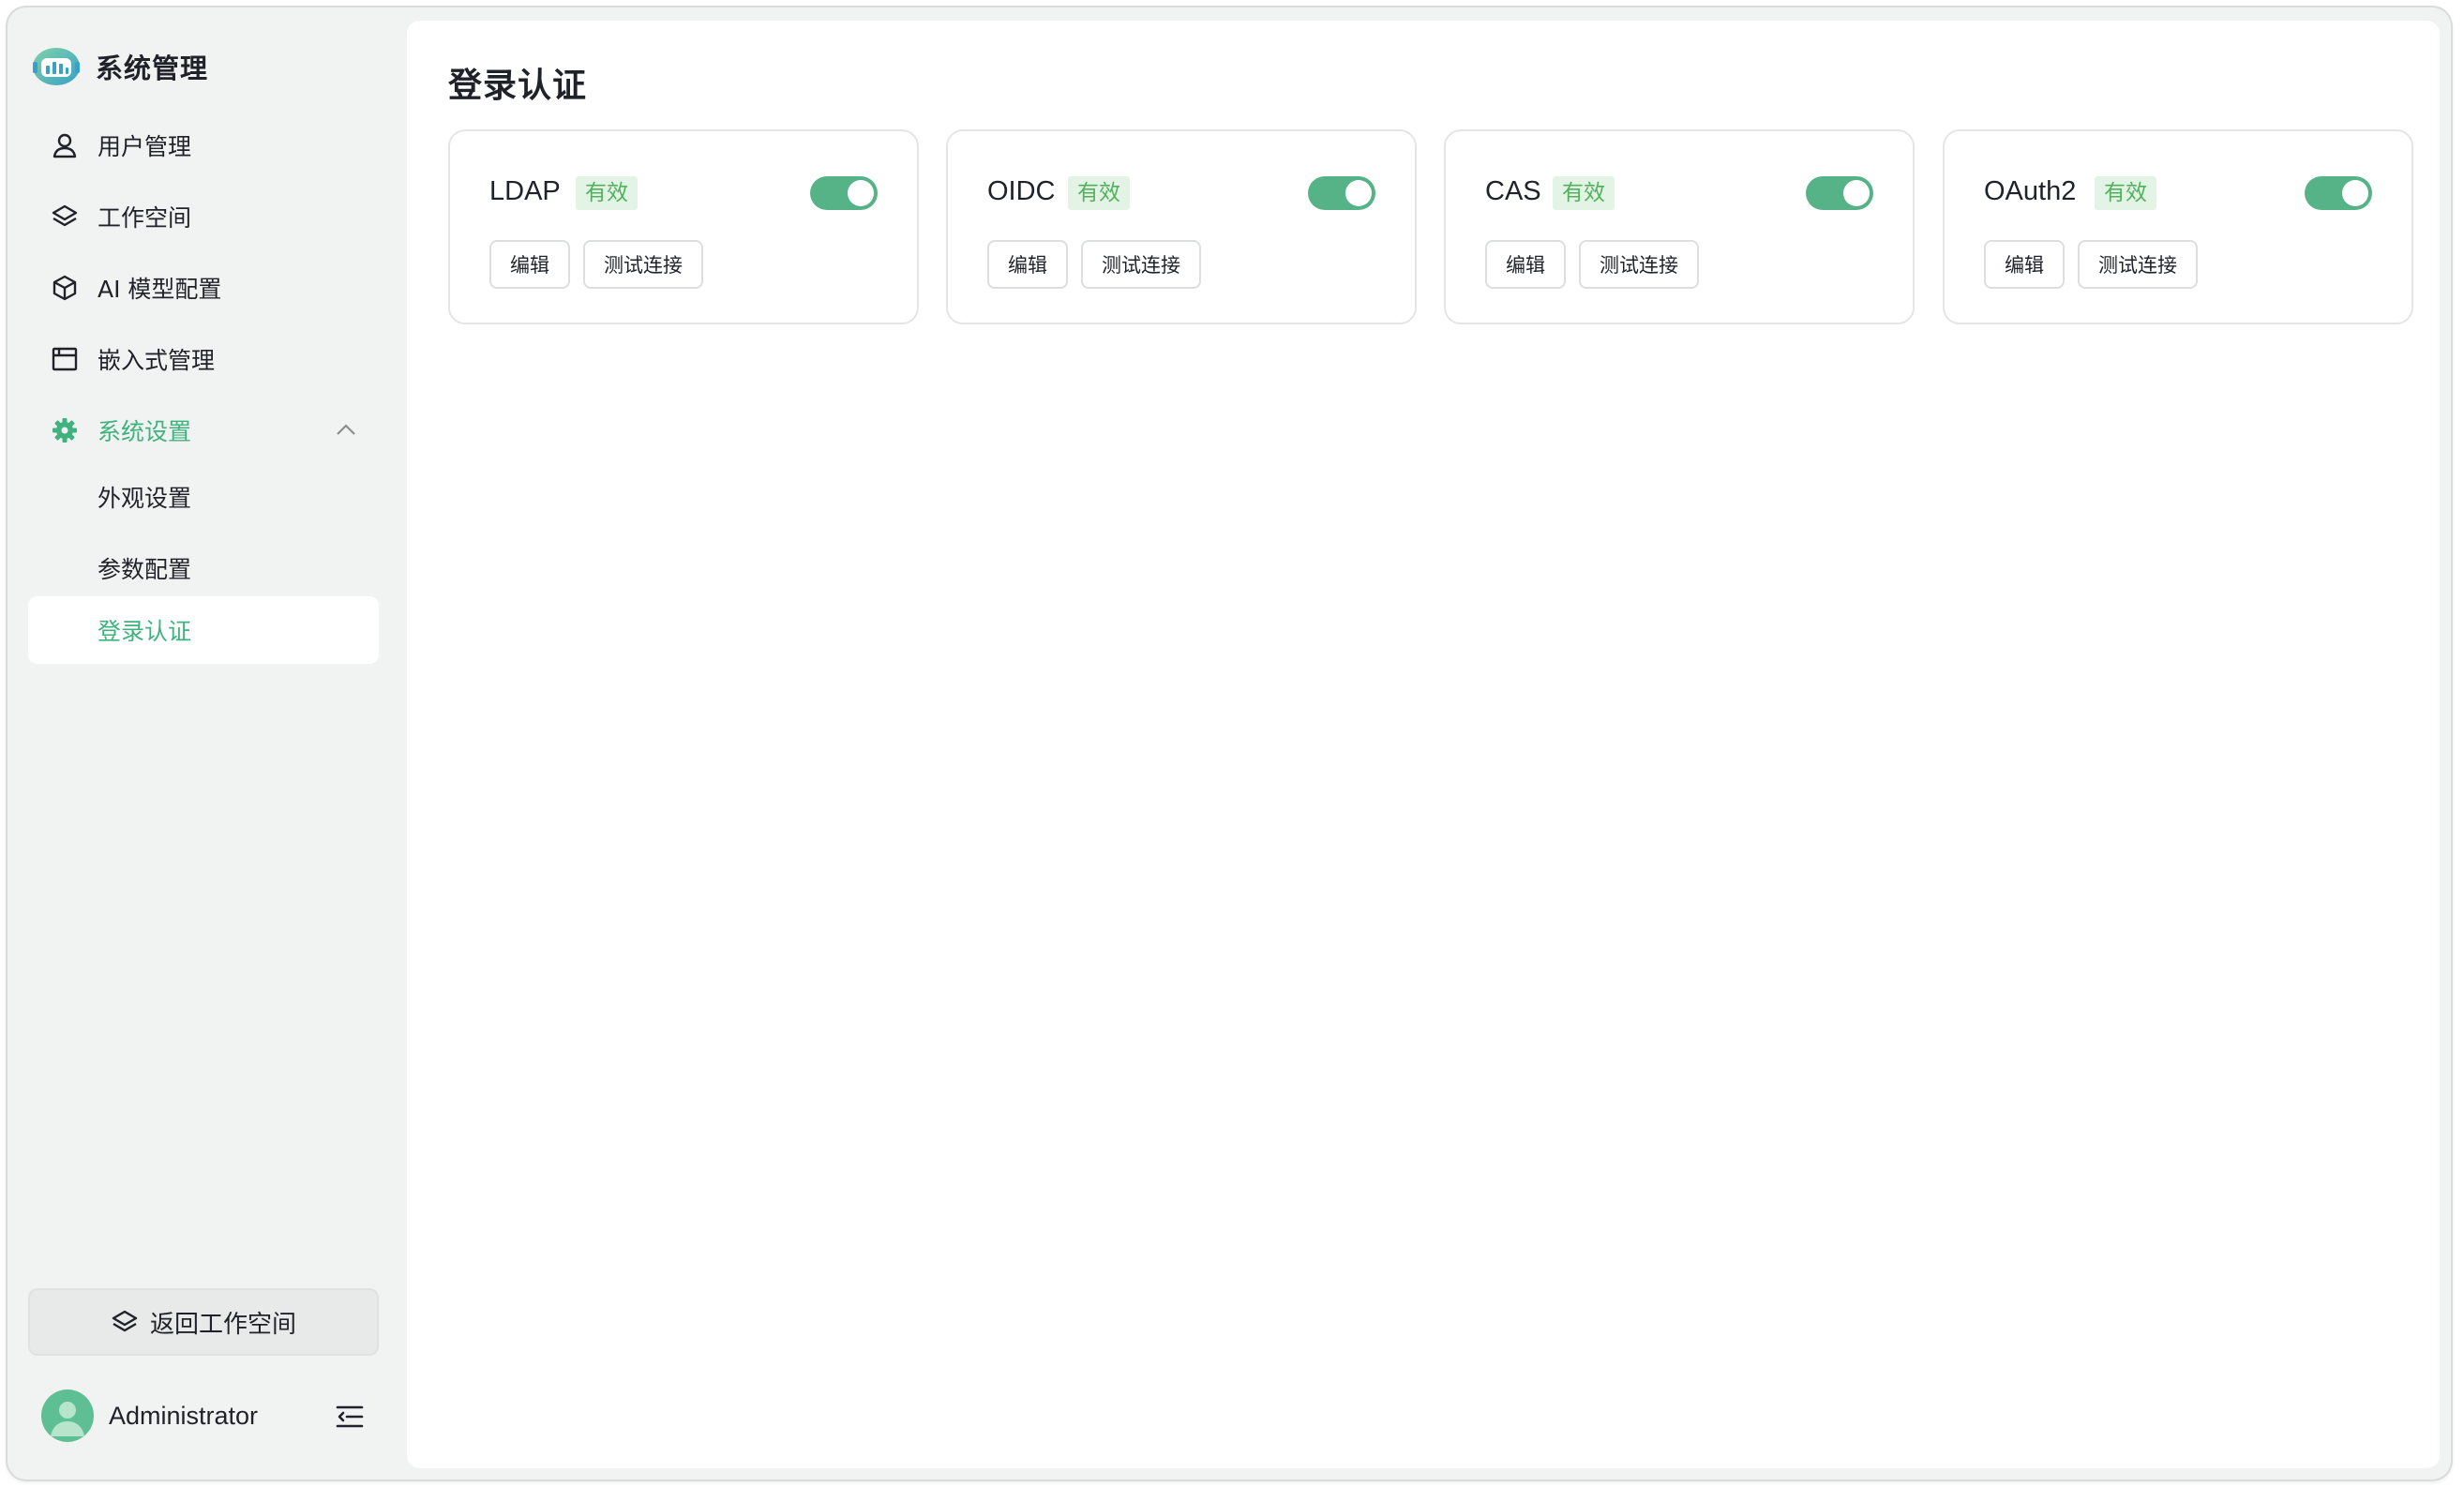 The width and height of the screenshot is (2464, 1487). I want to click on avatar, so click(67, 1416).